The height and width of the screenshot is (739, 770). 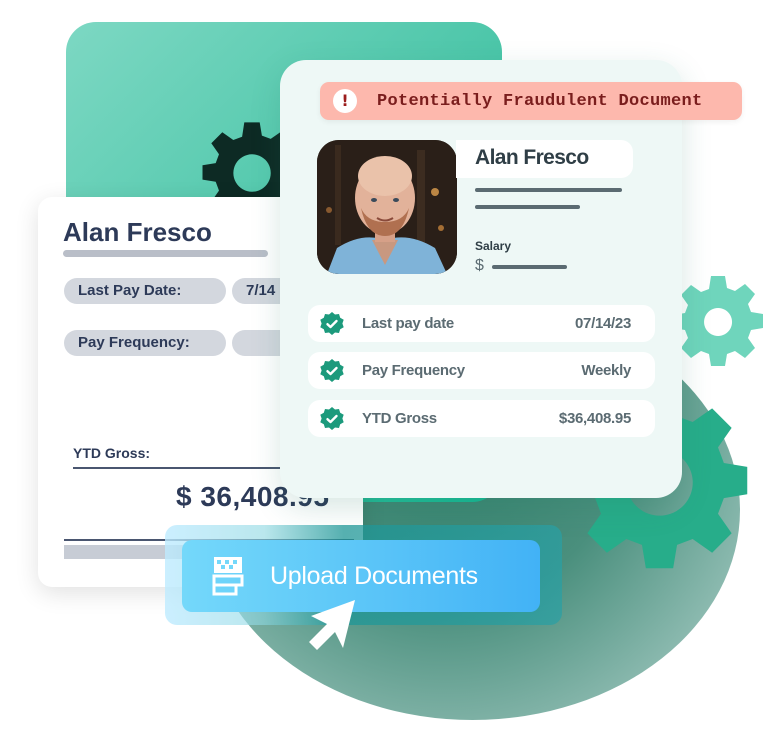 I want to click on document-icon, so click(x=228, y=576).